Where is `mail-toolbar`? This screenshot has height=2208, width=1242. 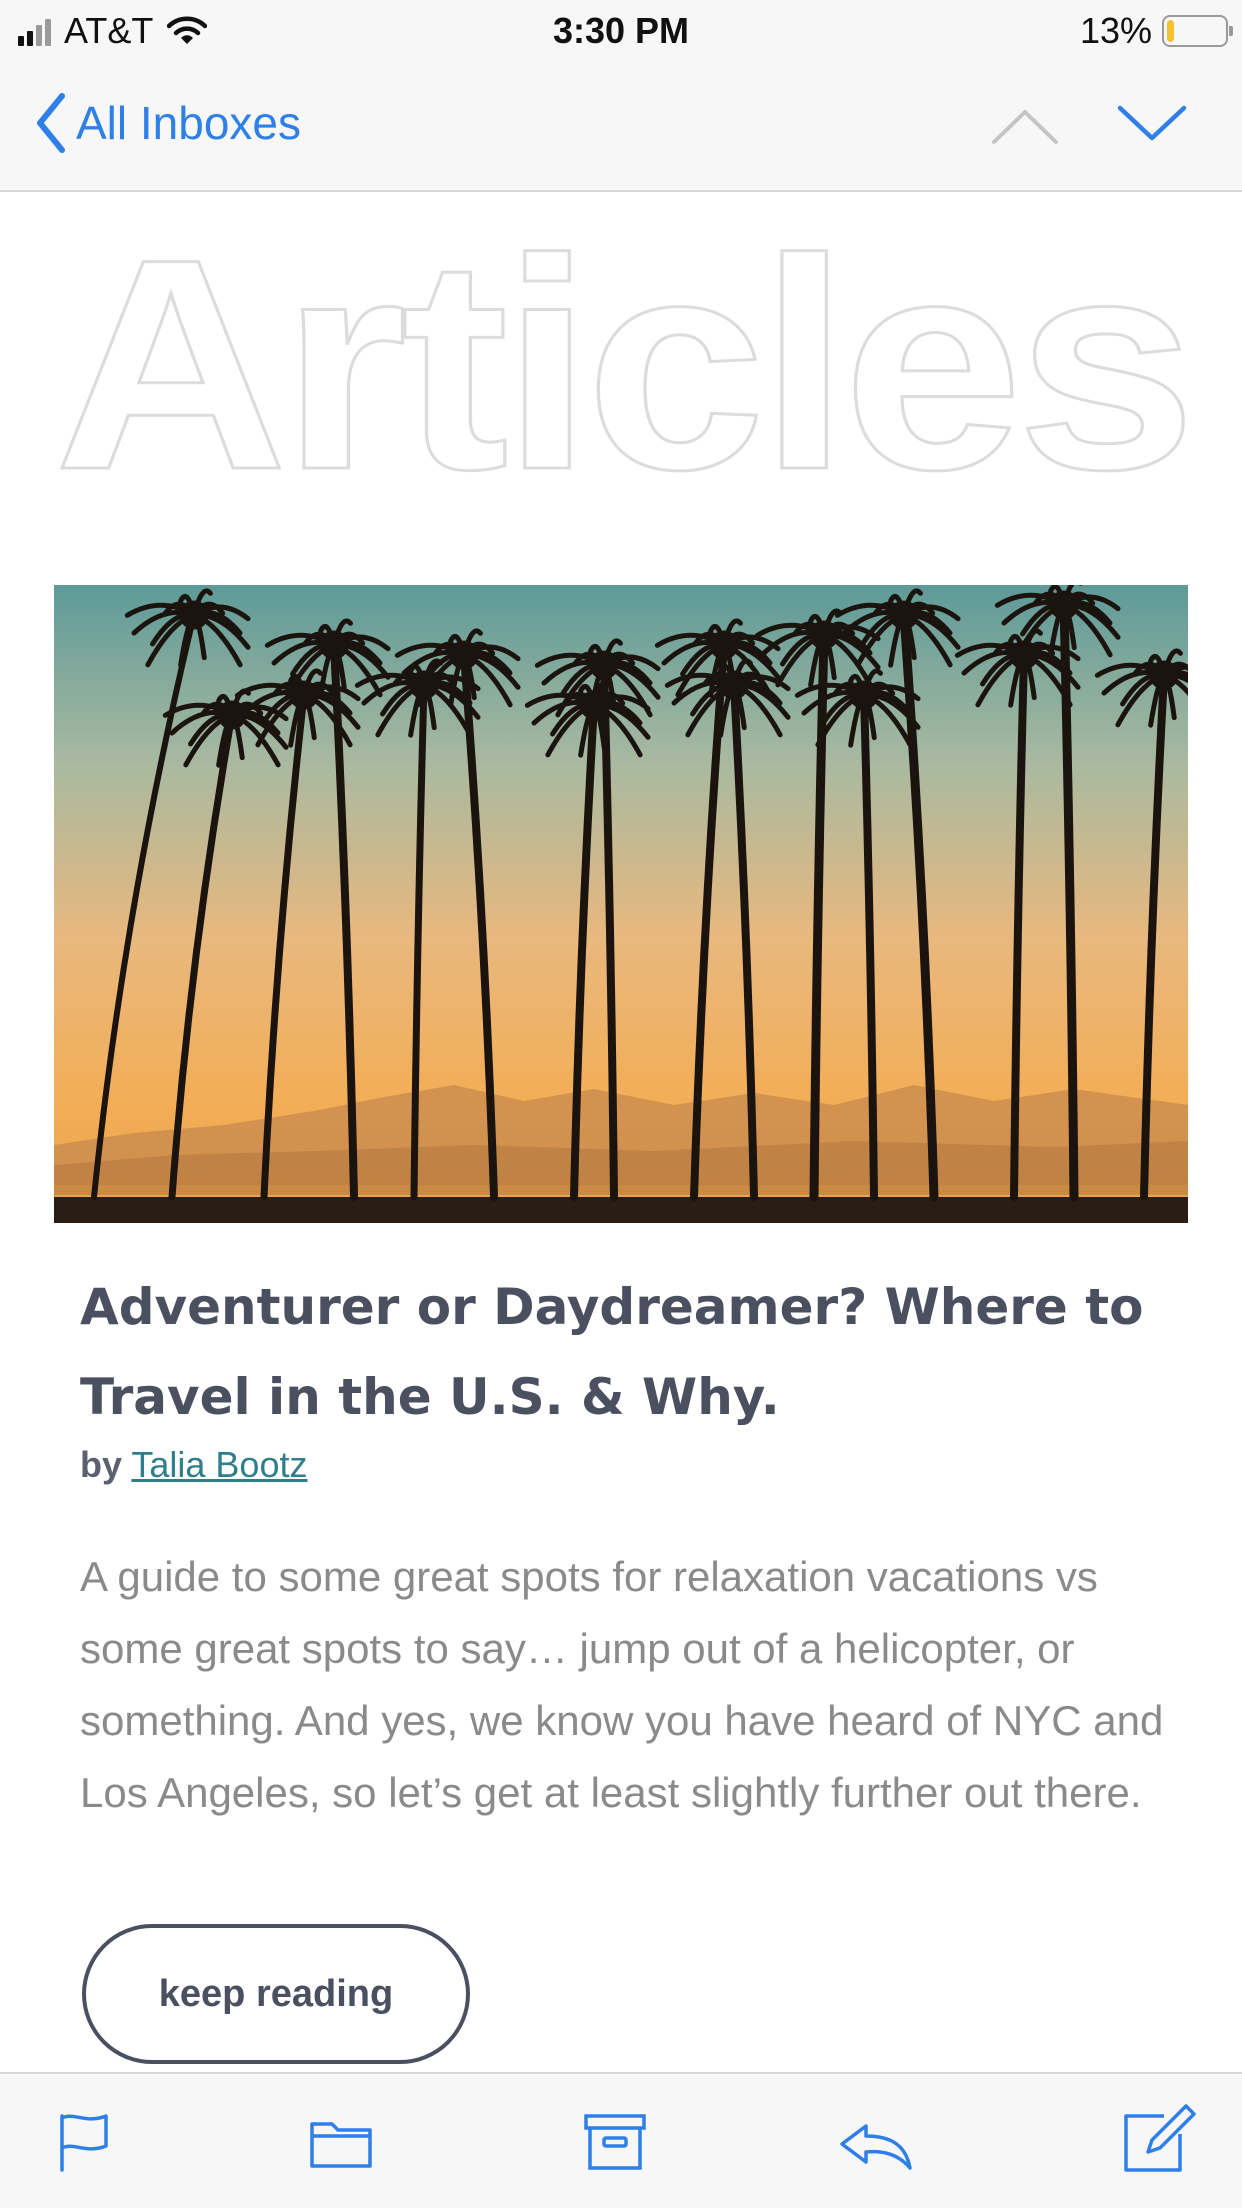 mail-toolbar is located at coordinates (621, 2140).